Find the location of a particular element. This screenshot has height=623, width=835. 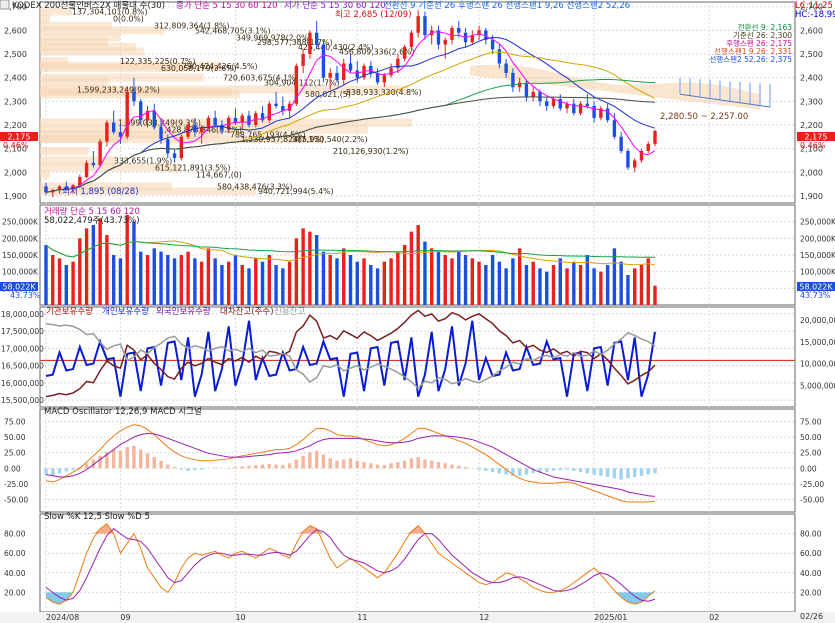

macd-tick-left: -25.00 is located at coordinates (16, 484).